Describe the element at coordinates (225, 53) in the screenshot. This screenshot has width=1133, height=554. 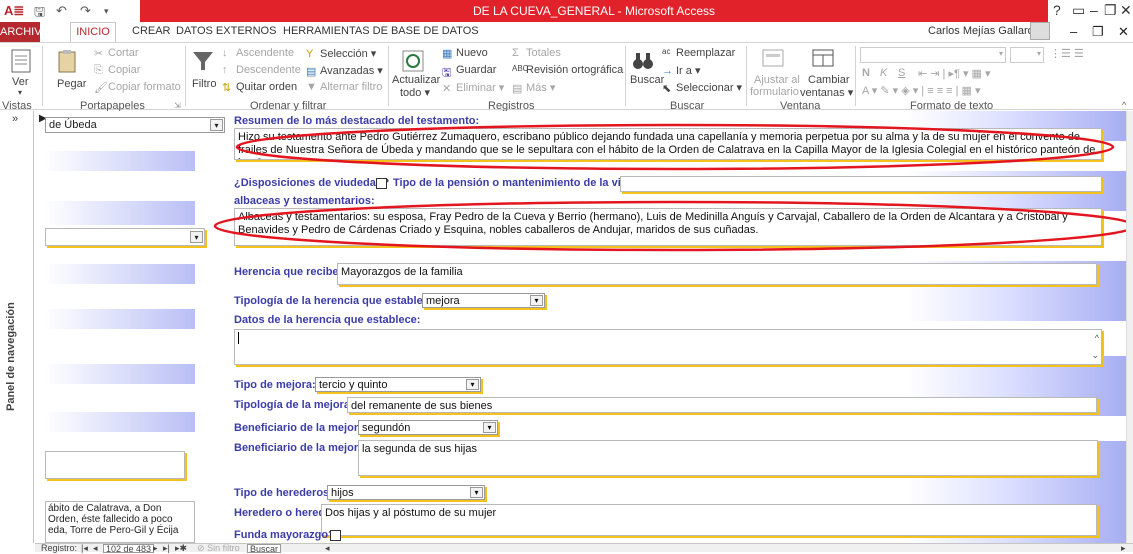
I see `sort-asc-icon: ↓` at that location.